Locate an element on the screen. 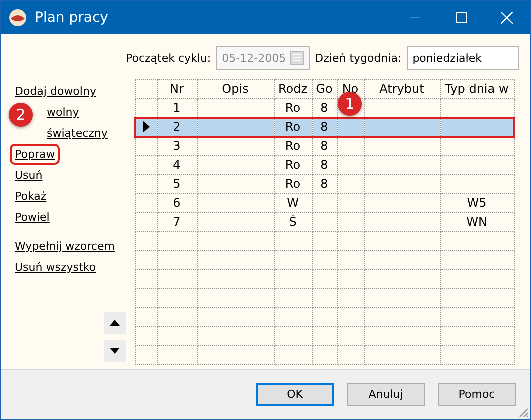  up-arrow-icon is located at coordinates (115, 323).